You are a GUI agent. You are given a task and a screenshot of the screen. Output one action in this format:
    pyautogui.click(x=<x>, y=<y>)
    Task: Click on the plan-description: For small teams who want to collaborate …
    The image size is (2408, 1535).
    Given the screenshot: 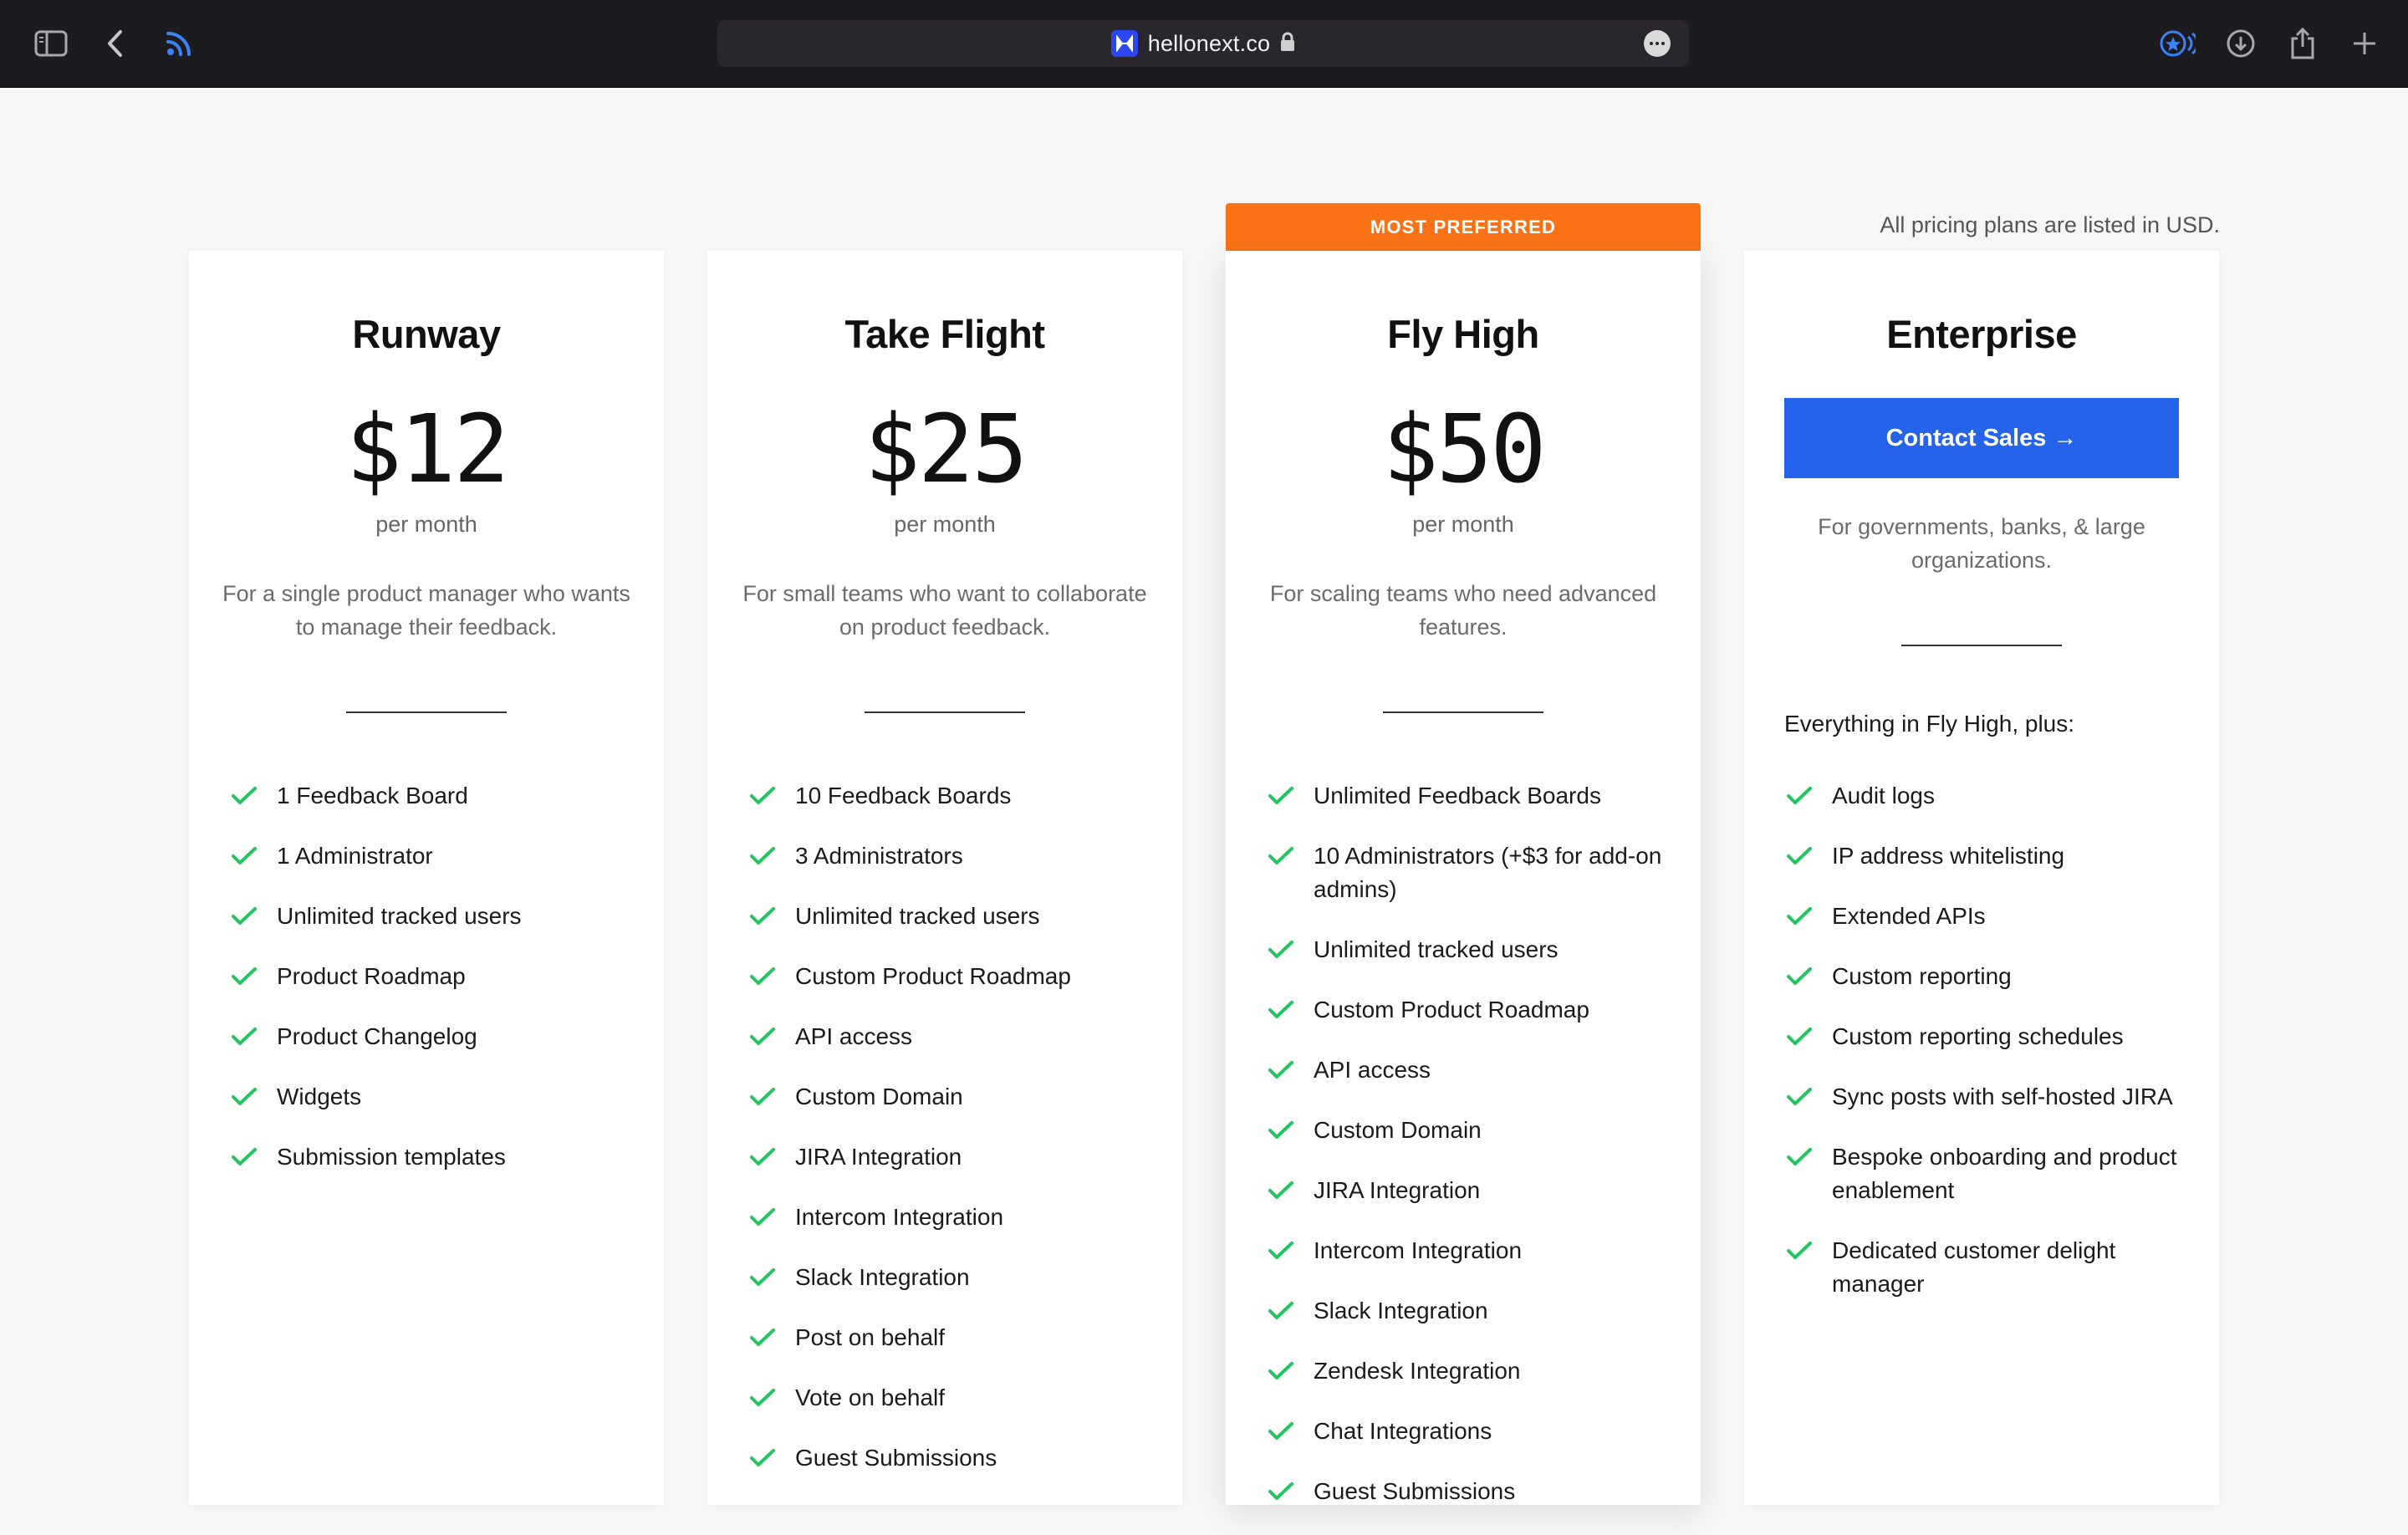 What is the action you would take?
    pyautogui.click(x=945, y=610)
    